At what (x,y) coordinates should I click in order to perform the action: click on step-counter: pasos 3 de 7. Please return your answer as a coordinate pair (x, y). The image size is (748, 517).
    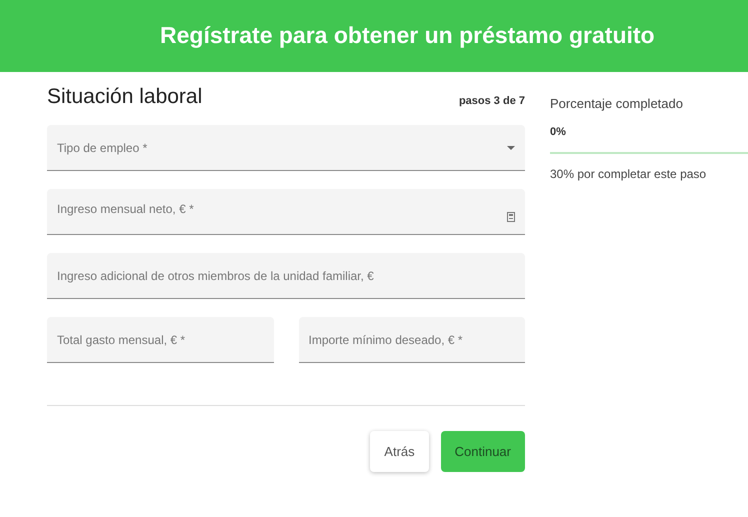
    Looking at the image, I should click on (491, 101).